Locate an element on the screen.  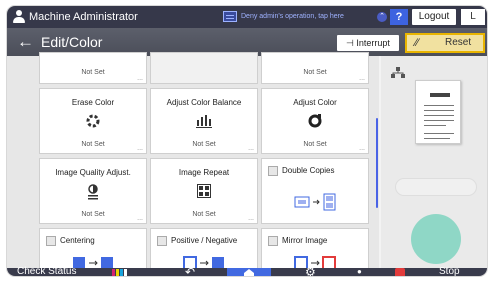
user-icon is located at coordinates (19, 16).